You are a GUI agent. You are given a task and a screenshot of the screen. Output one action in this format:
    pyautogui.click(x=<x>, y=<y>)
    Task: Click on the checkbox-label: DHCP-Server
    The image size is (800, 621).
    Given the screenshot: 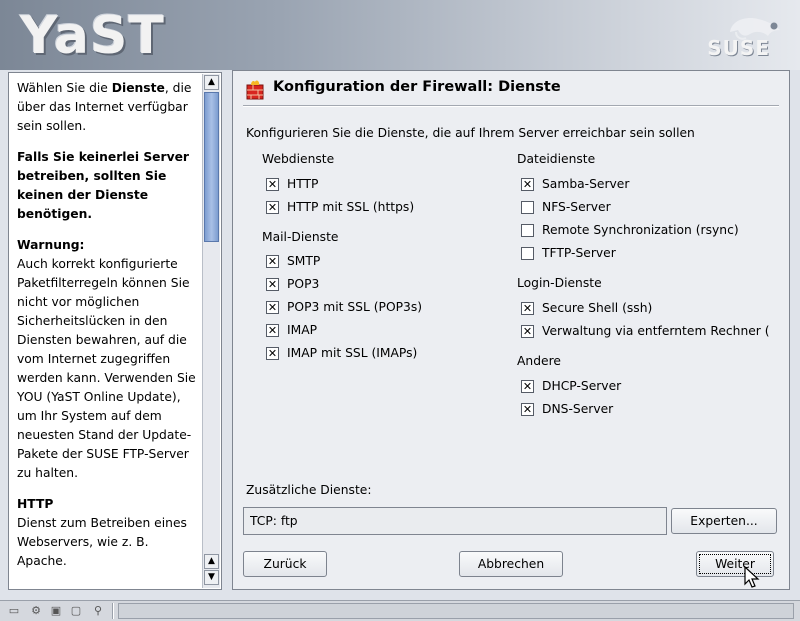 What is the action you would take?
    pyautogui.click(x=582, y=386)
    